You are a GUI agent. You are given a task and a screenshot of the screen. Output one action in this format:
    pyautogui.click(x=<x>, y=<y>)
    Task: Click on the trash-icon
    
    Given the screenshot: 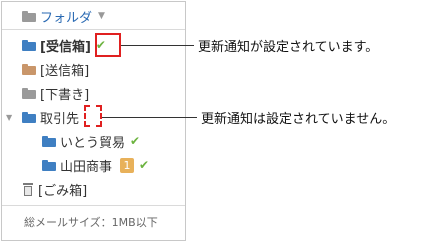 What is the action you would take?
    pyautogui.click(x=28, y=189)
    